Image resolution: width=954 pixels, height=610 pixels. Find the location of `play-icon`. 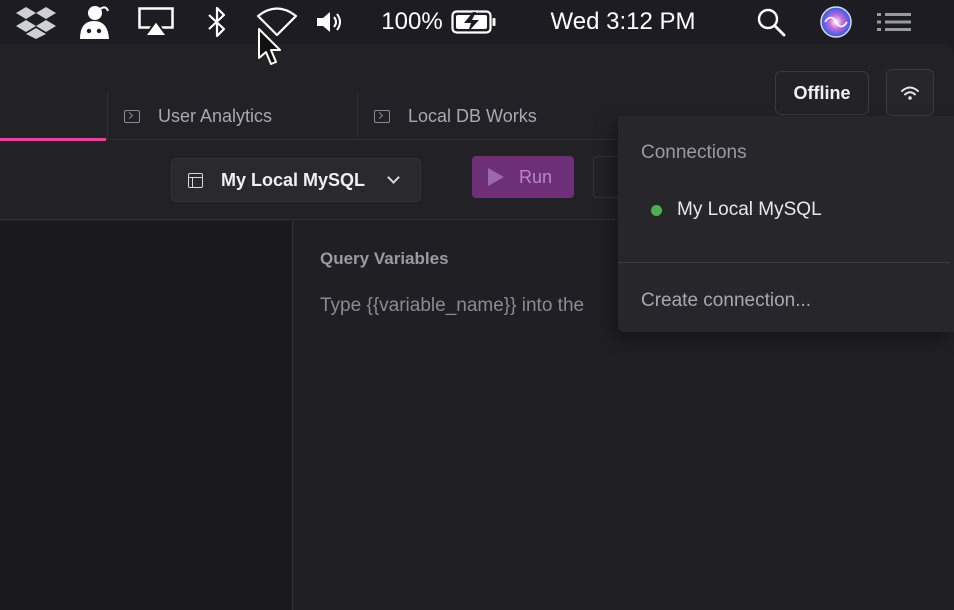

play-icon is located at coordinates (496, 177).